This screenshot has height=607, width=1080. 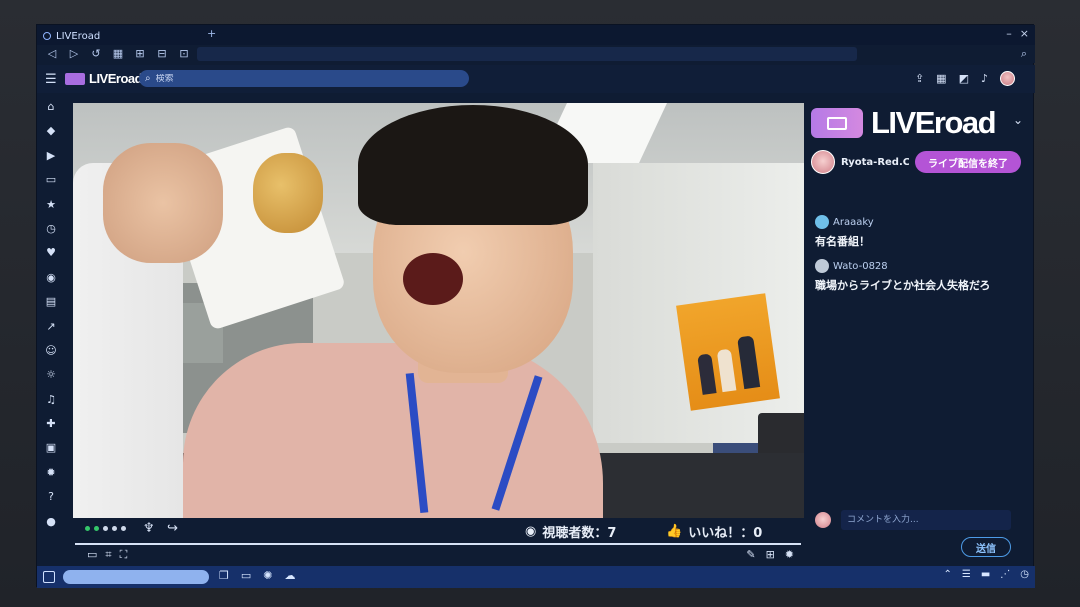 I want to click on system-tray: ⌃ ☰ ▬ ⋰ ◷, so click(x=986, y=574).